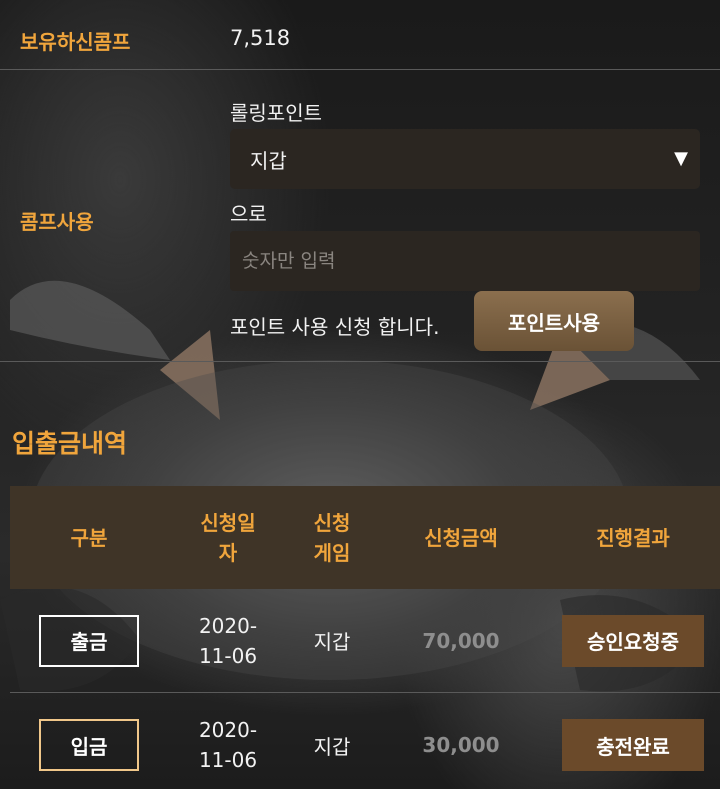 The height and width of the screenshot is (789, 720). I want to click on to-label: 으로, so click(248, 214).